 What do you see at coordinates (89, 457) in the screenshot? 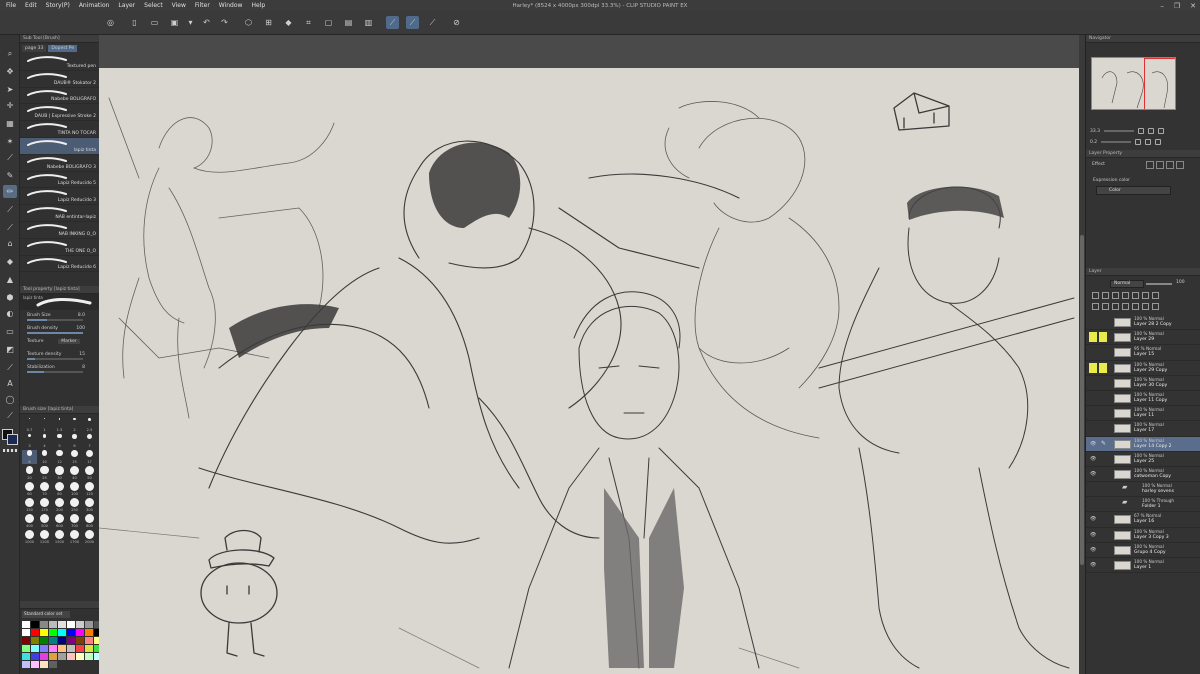
I see `brush-size-option: 17` at bounding box center [89, 457].